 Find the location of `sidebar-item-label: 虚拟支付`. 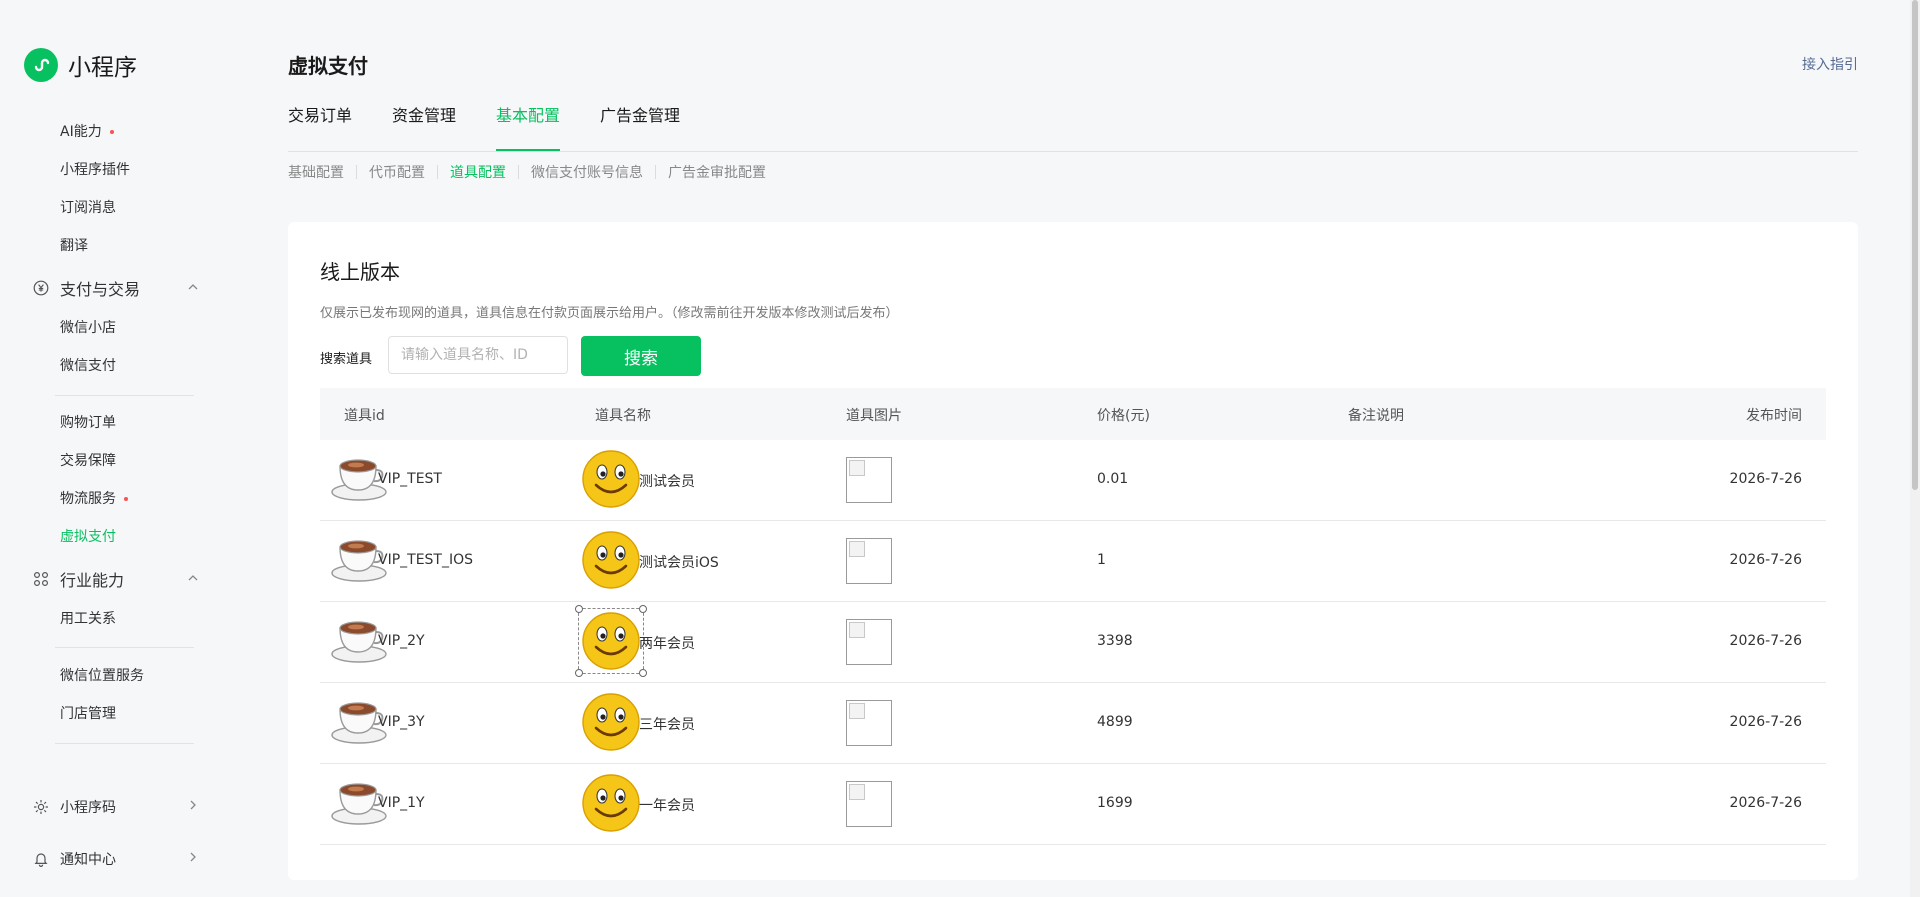

sidebar-item-label: 虚拟支付 is located at coordinates (88, 537).